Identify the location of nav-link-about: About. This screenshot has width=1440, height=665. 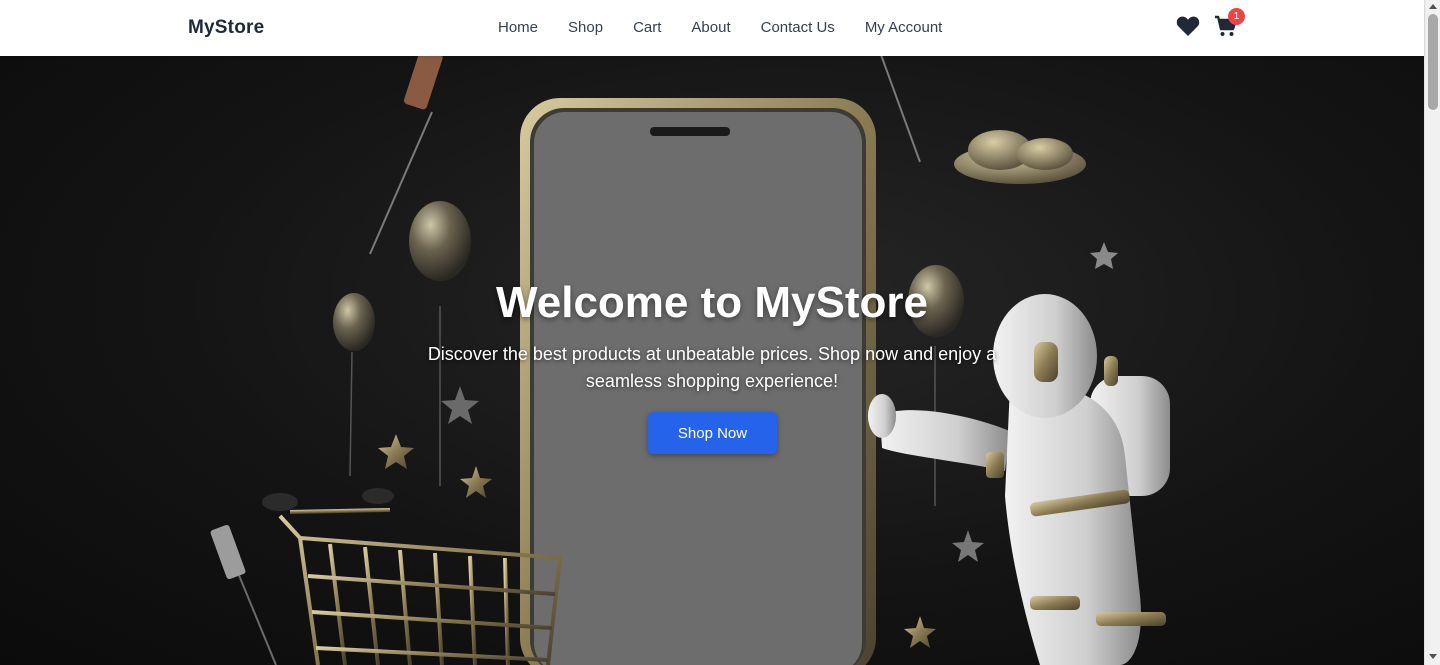
(710, 27).